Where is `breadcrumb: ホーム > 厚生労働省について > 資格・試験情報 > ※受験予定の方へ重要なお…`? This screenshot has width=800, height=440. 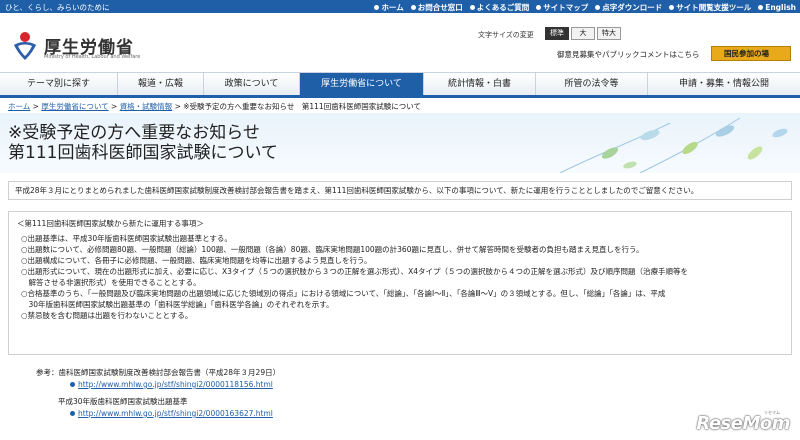
breadcrumb: ホーム > 厚生労働省について > 資格・試験情報 > ※受験予定の方へ重要なお… is located at coordinates (214, 106).